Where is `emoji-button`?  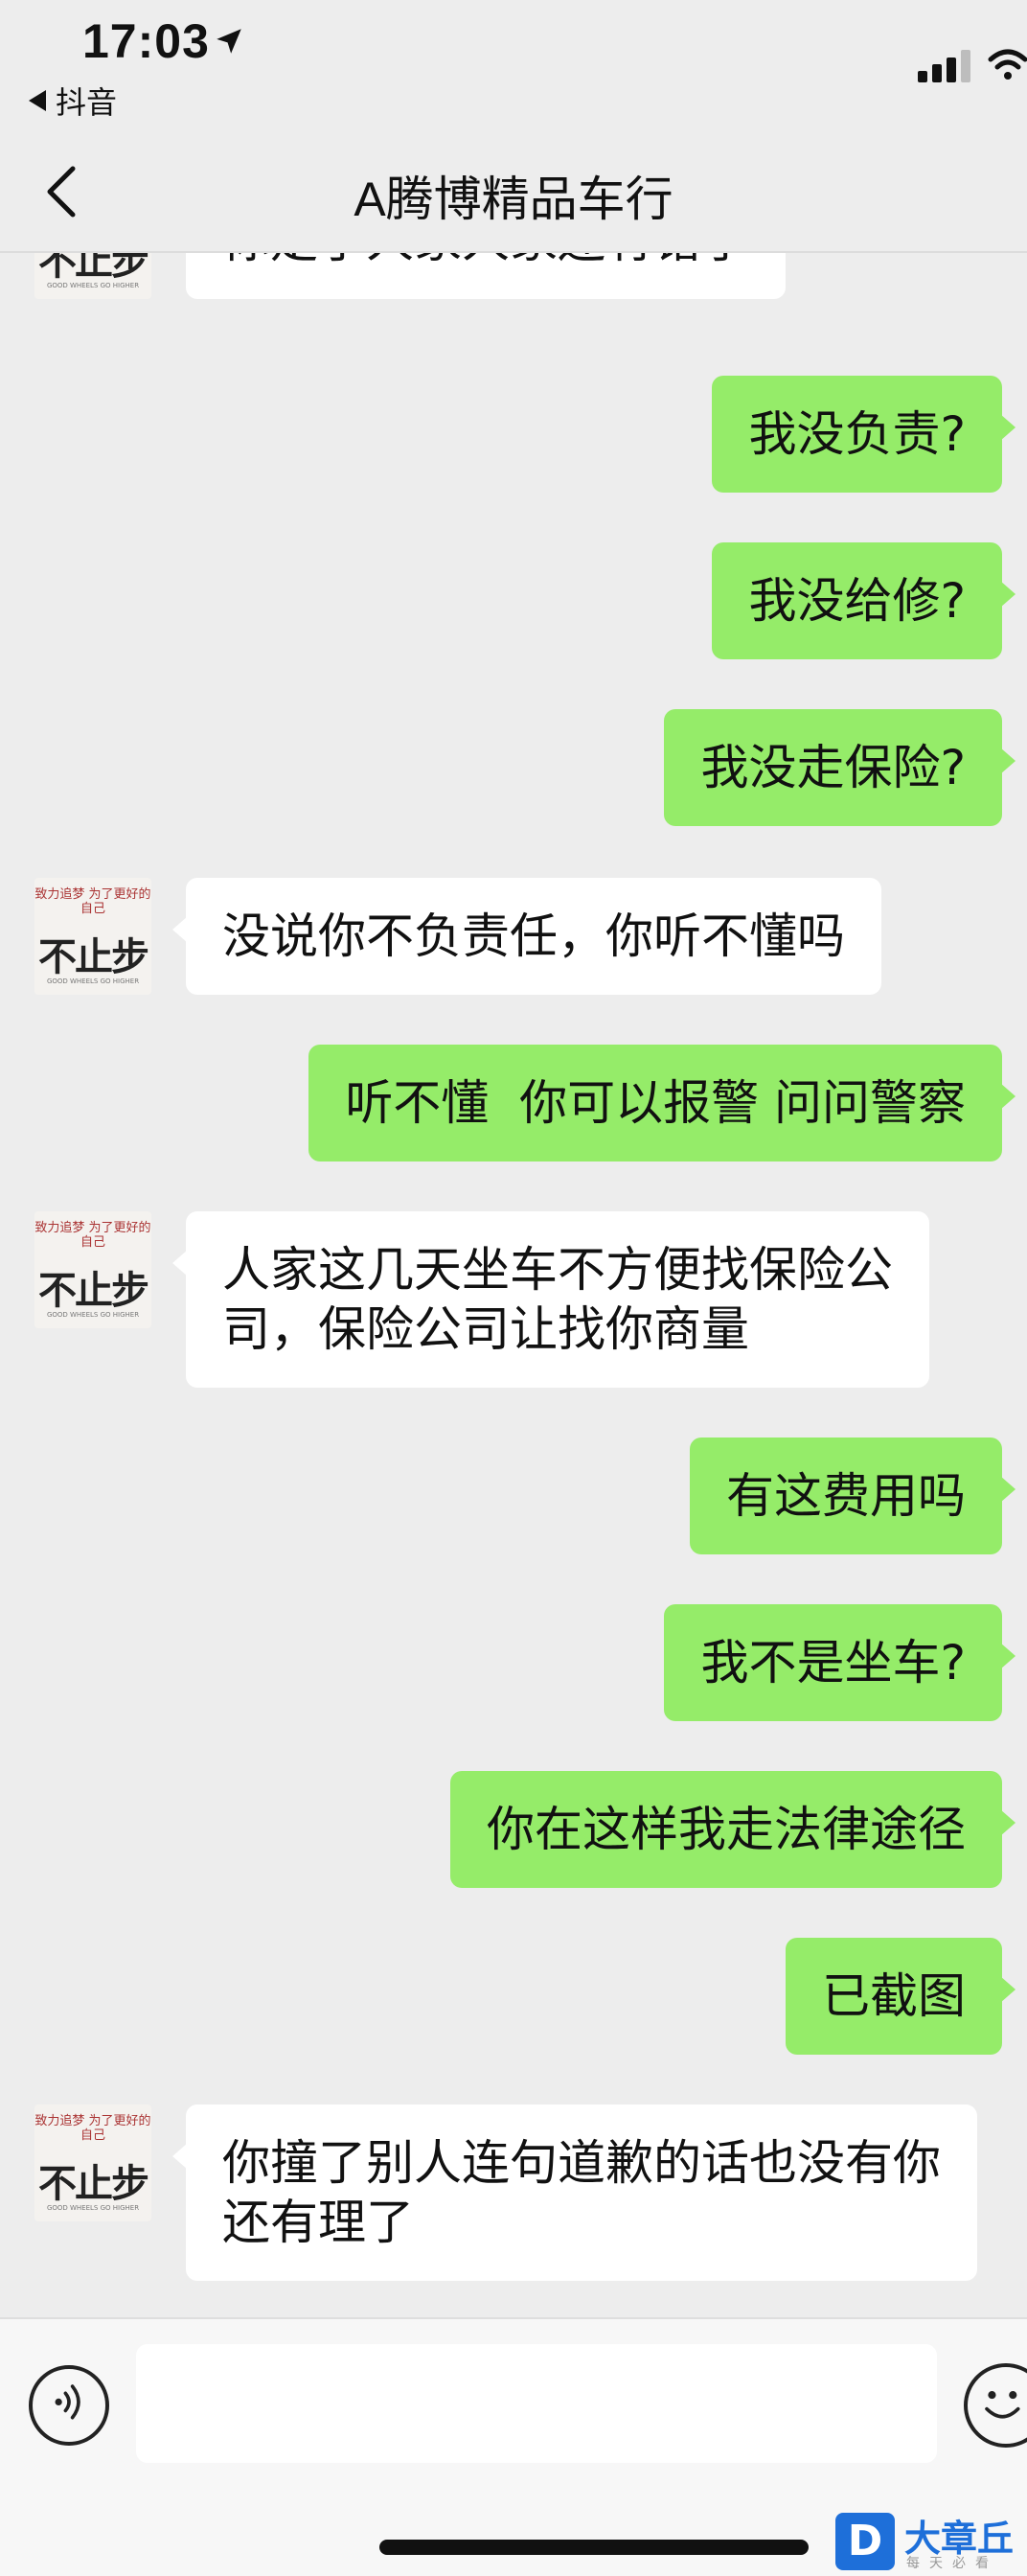 emoji-button is located at coordinates (995, 2405).